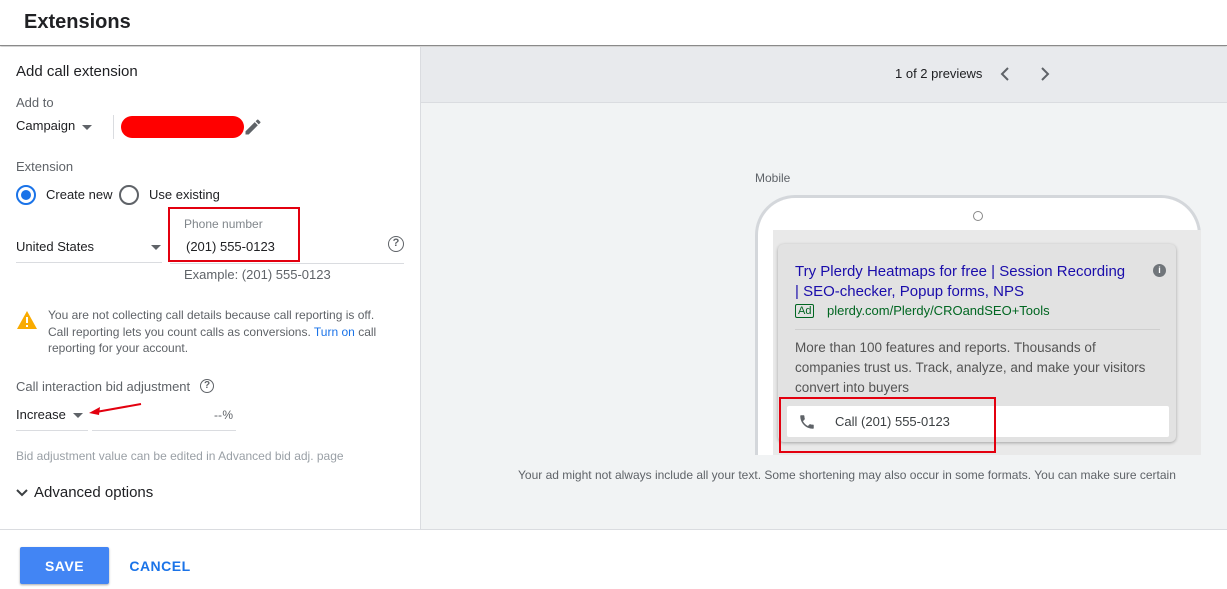 This screenshot has height=589, width=1227. I want to click on warning-line-3: reporting for your account., so click(118, 348).